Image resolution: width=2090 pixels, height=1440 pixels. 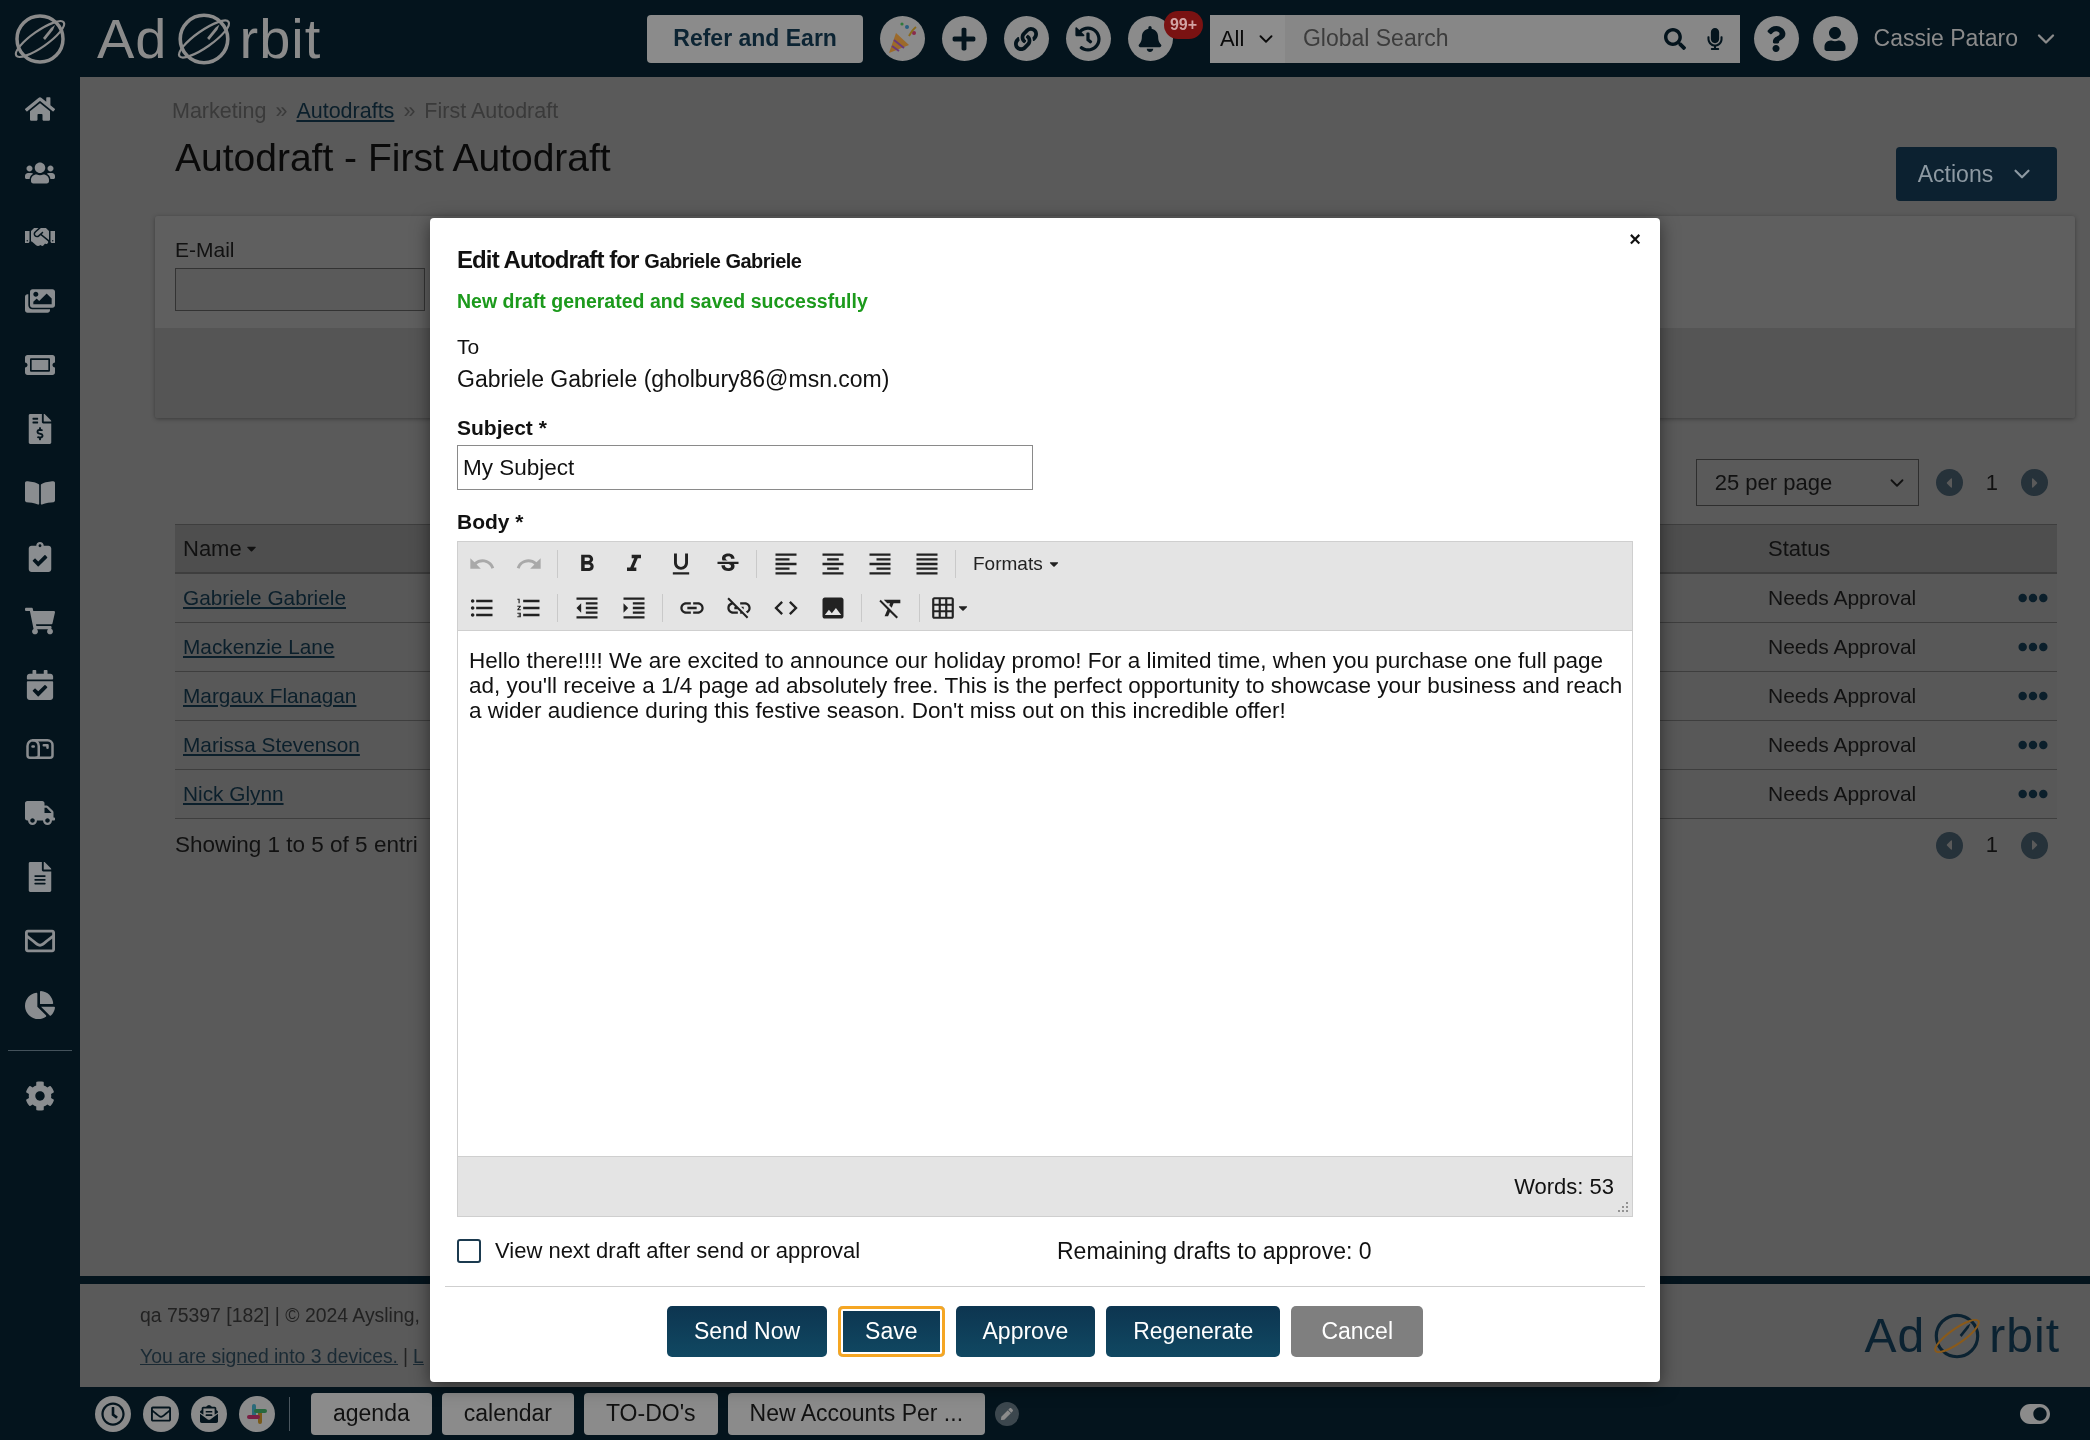 I want to click on success-message: New draft generated and saved successfully, so click(x=662, y=301).